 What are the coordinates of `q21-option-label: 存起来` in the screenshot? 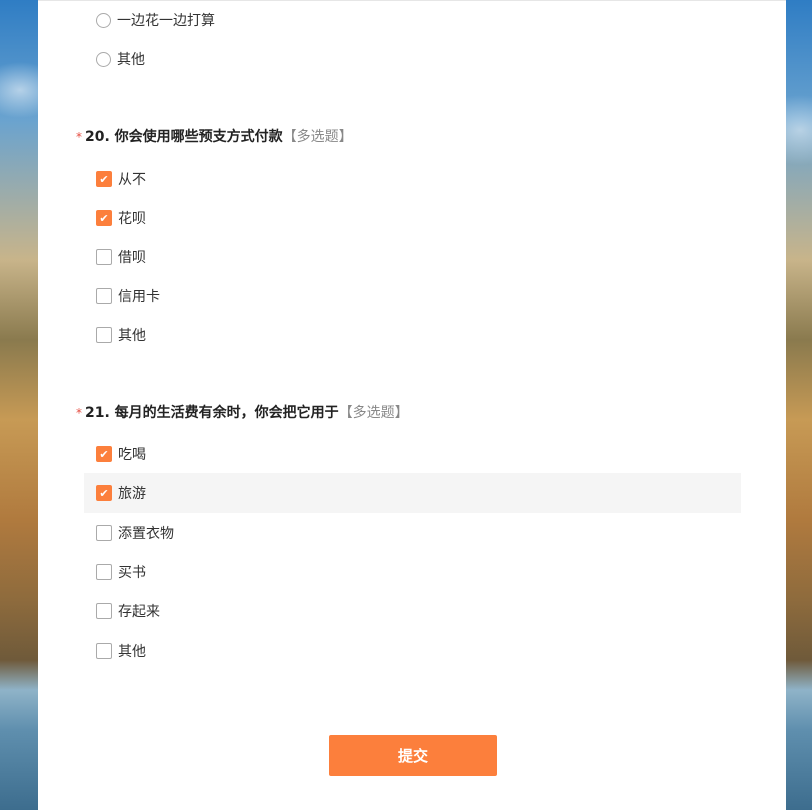 It's located at (139, 612).